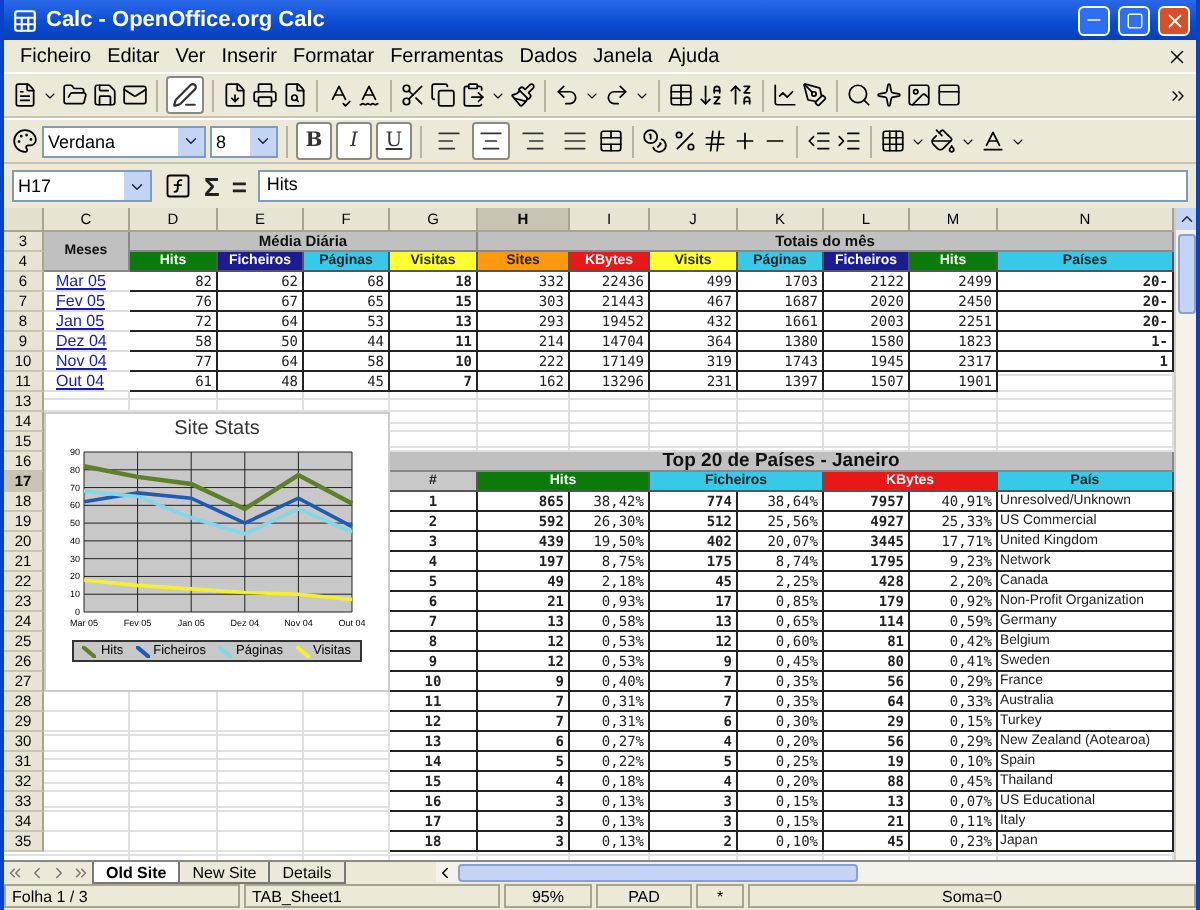 The image size is (1200, 910). What do you see at coordinates (25, 20) in the screenshot?
I see `app-icon` at bounding box center [25, 20].